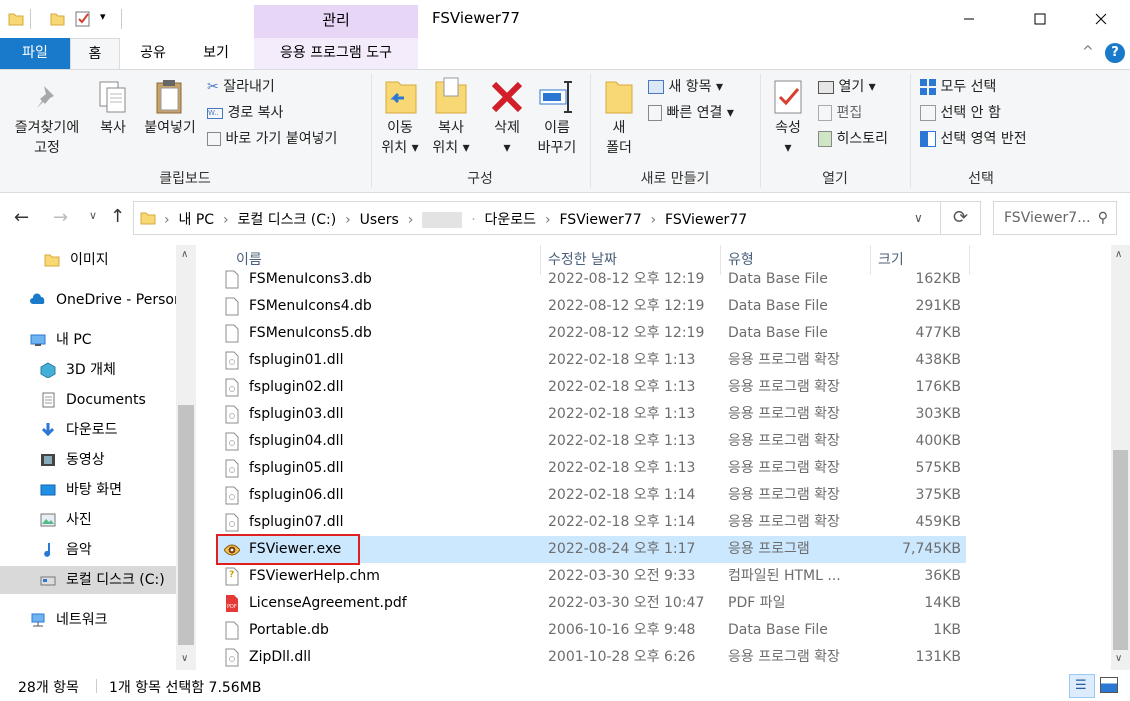 Image resolution: width=1130 pixels, height=701 pixels. Describe the element at coordinates (216, 53) in the screenshot. I see `tab-view: 보기` at that location.